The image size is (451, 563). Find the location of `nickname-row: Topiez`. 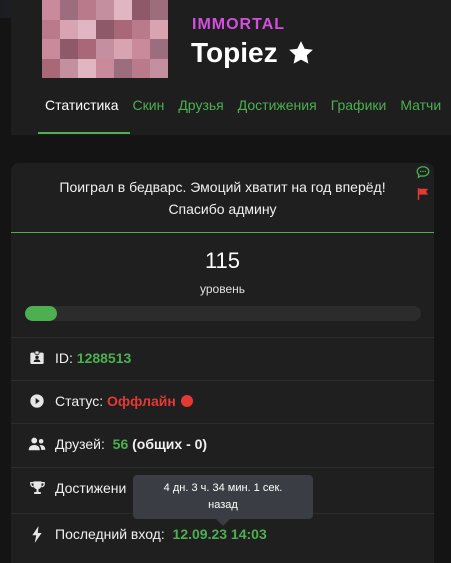

nickname-row: Topiez is located at coordinates (253, 53).